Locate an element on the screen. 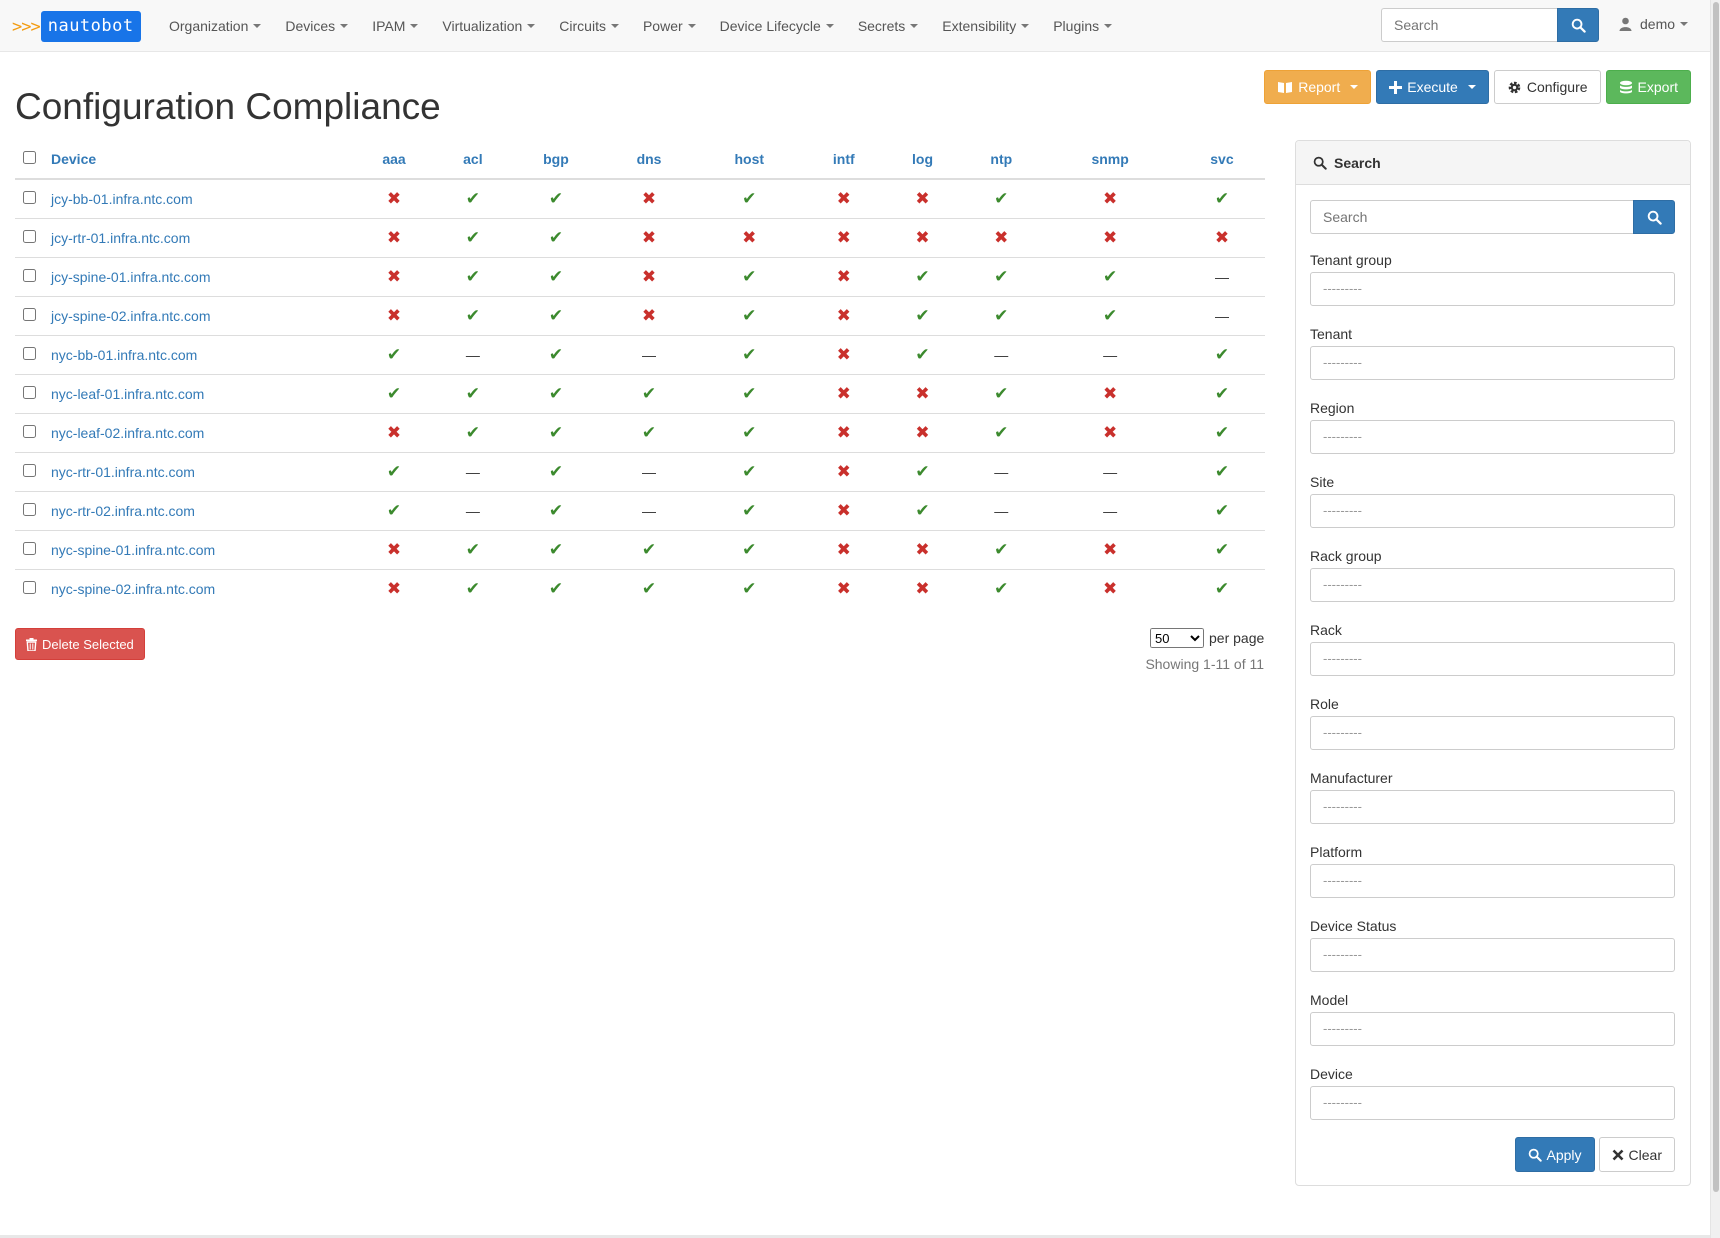 Image resolution: width=1720 pixels, height=1238 pixels. column-header-bgp: bgp is located at coordinates (556, 160).